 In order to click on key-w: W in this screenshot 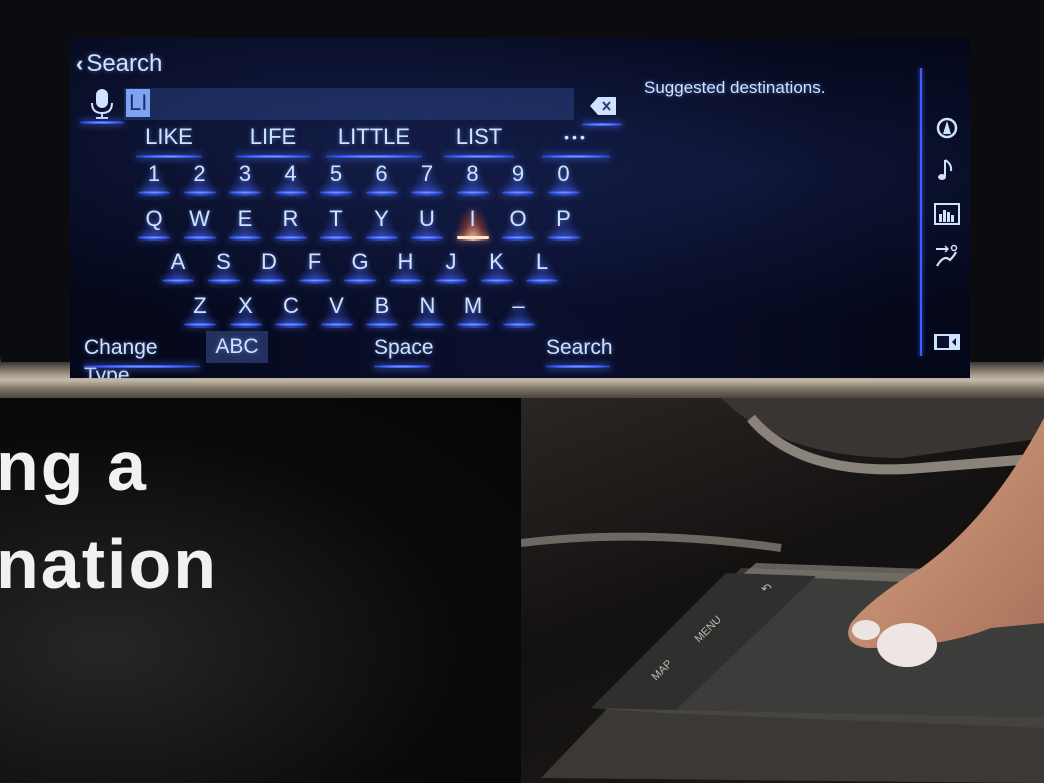, I will do `click(199, 223)`.